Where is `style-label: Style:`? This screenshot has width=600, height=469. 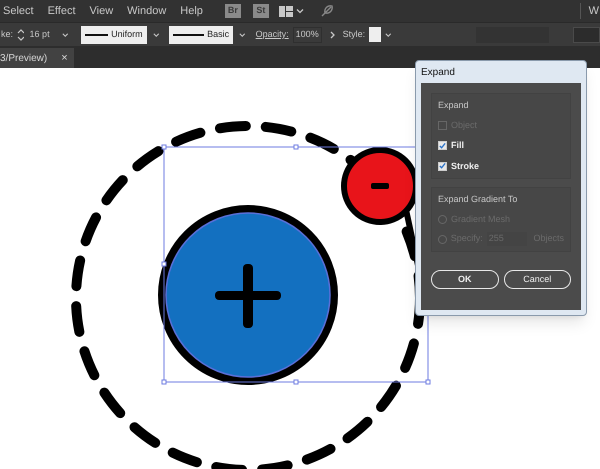
style-label: Style: is located at coordinates (354, 34).